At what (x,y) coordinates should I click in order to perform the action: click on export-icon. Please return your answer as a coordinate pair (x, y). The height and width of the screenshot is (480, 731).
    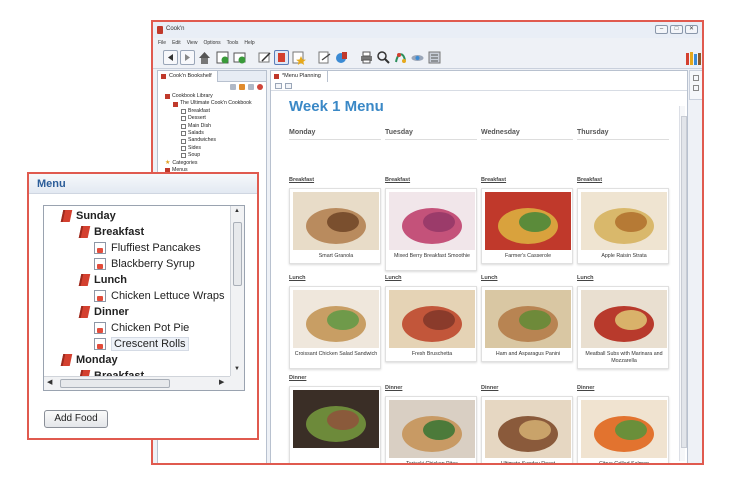
    Looking at the image, I should click on (341, 57).